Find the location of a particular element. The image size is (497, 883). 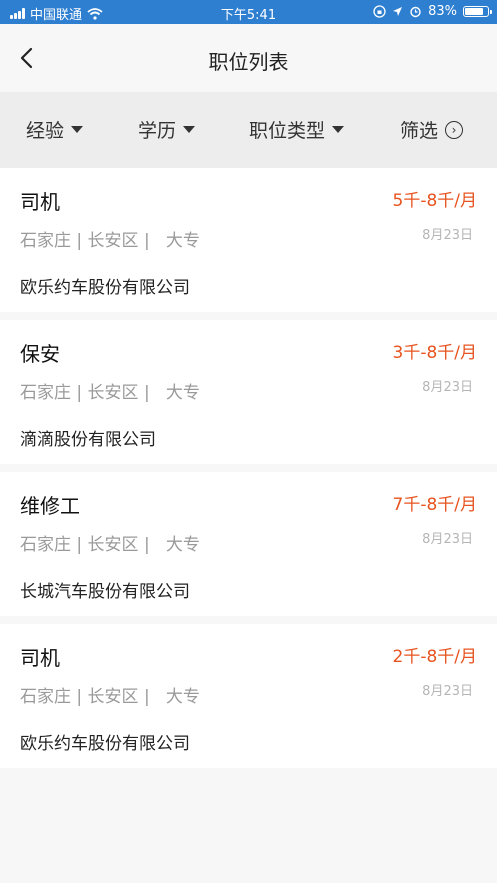

filter-label: 职位类型 is located at coordinates (287, 131).